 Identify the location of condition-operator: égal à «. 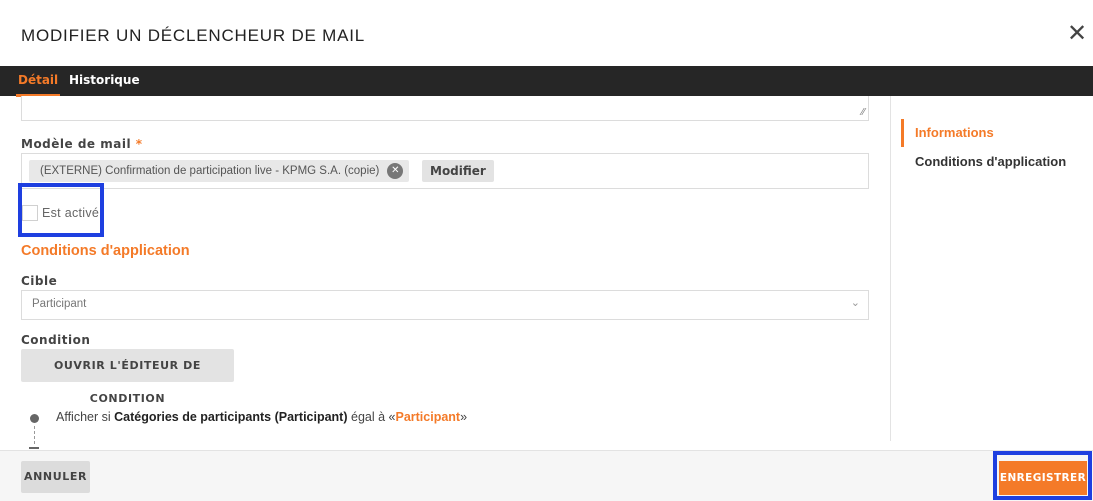
(371, 417).